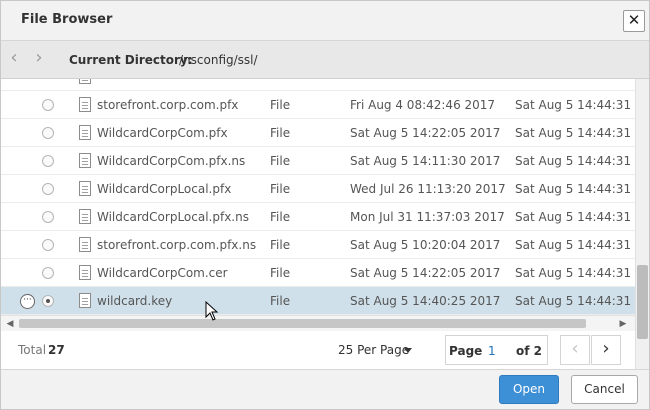 The height and width of the screenshot is (410, 650). I want to click on page-number-input: 1, so click(492, 351).